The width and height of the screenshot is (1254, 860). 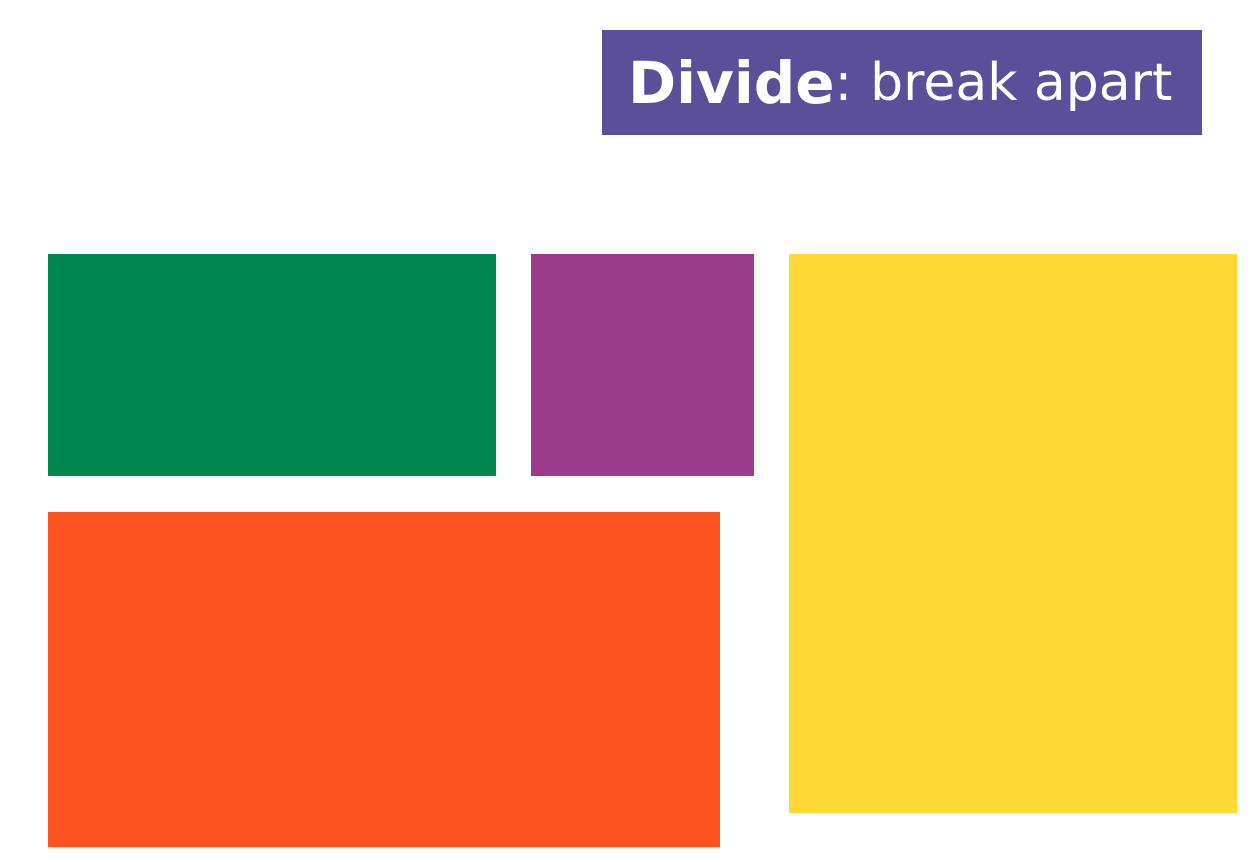 What do you see at coordinates (1021, 82) in the screenshot?
I see `title-description: break apart` at bounding box center [1021, 82].